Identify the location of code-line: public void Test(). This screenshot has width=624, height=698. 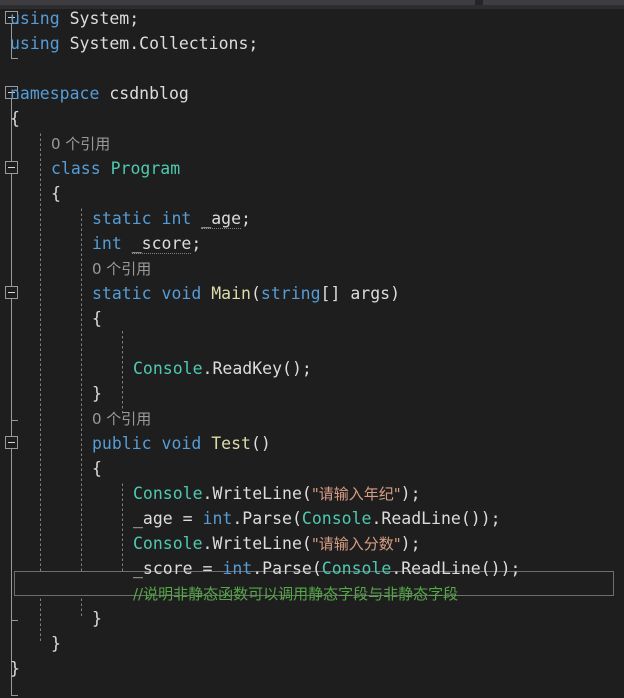
(181, 443).